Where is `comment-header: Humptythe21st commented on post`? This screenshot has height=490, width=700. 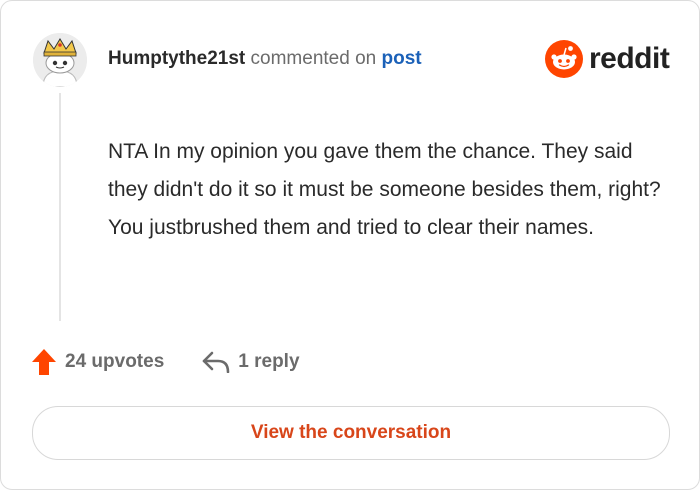 comment-header: Humptythe21st commented on post is located at coordinates (265, 59).